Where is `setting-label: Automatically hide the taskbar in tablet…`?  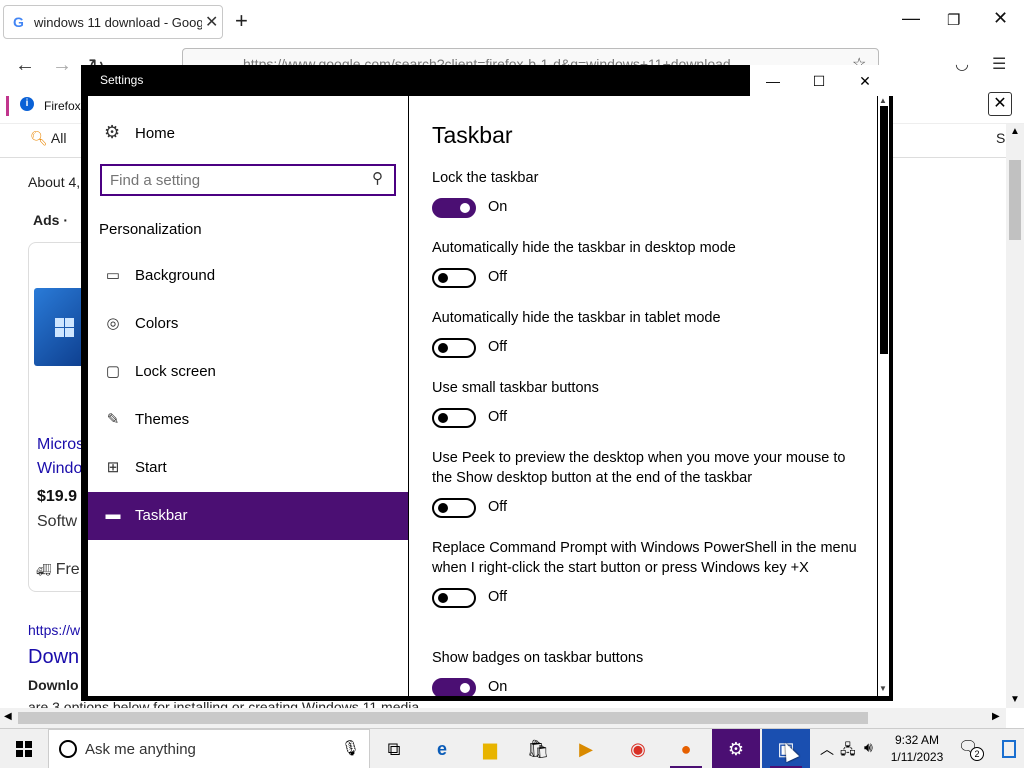 setting-label: Automatically hide the taskbar in tablet… is located at coordinates (576, 318).